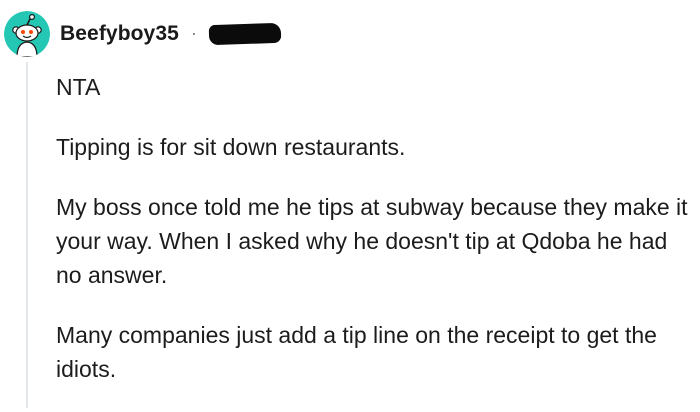  What do you see at coordinates (119, 34) in the screenshot?
I see `username-link: Beefyboy35` at bounding box center [119, 34].